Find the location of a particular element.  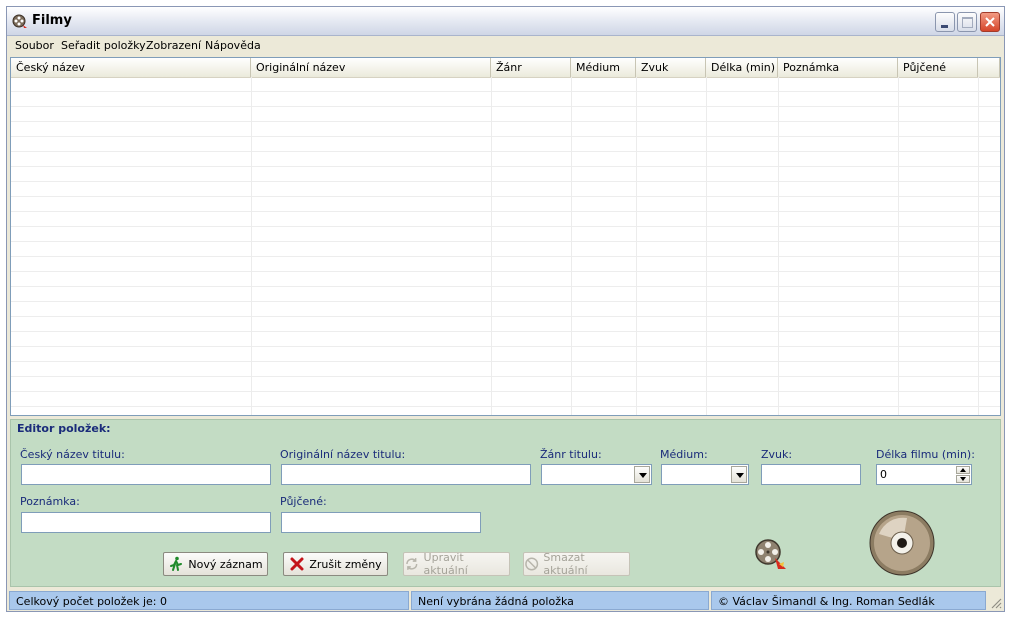

column-medium: Médium is located at coordinates (603, 67).